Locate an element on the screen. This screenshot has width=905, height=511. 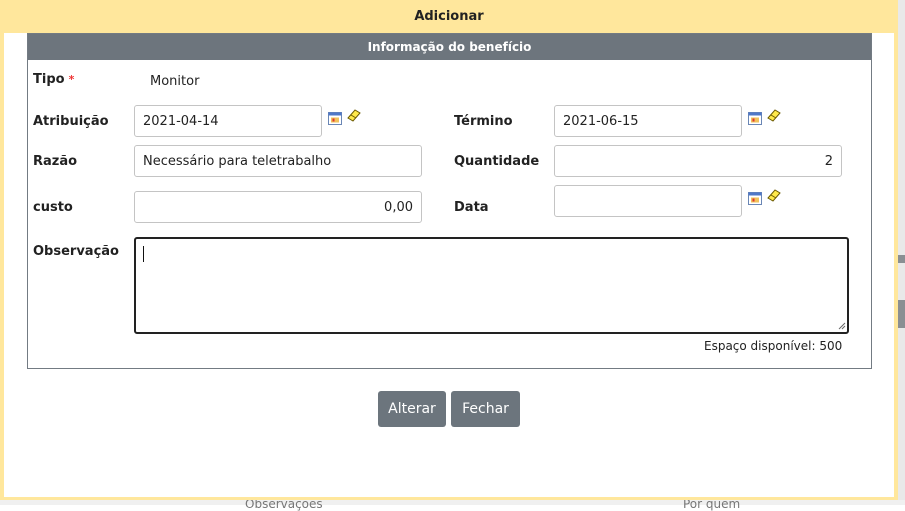
razao-input is located at coordinates (278, 161).